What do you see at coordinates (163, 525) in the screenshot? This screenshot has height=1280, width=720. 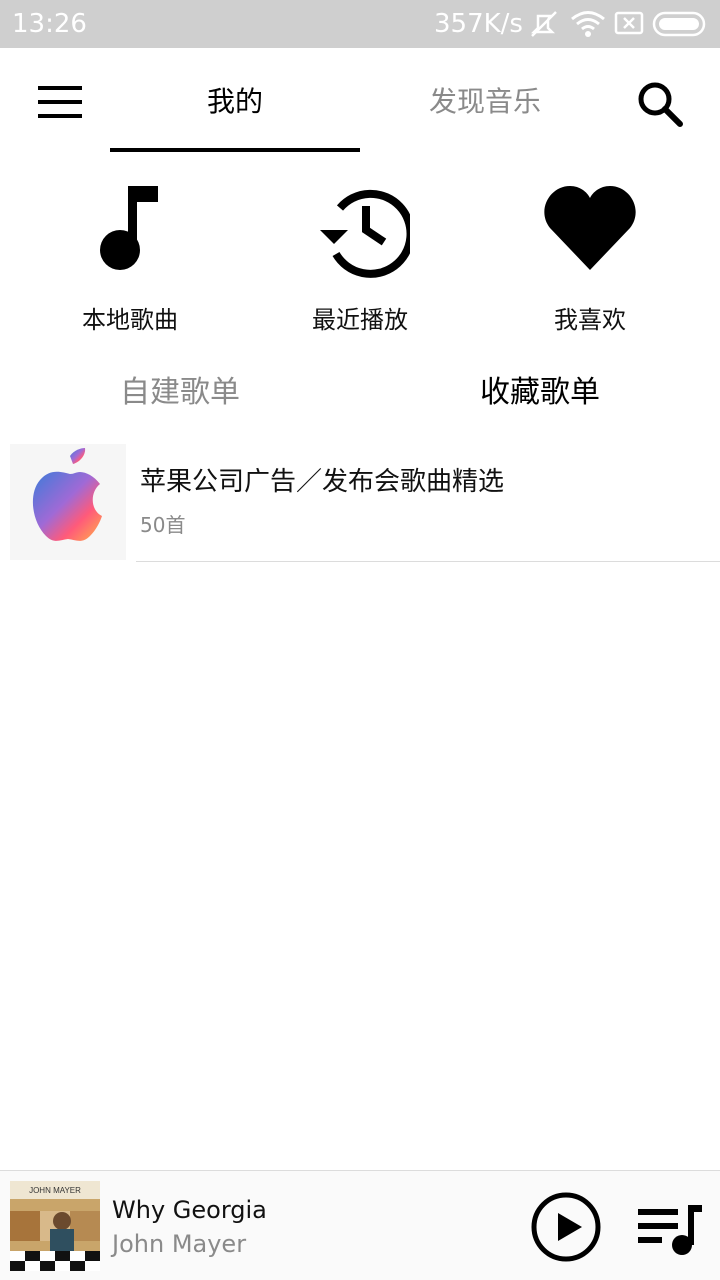 I see `playlist-count: 50首` at bounding box center [163, 525].